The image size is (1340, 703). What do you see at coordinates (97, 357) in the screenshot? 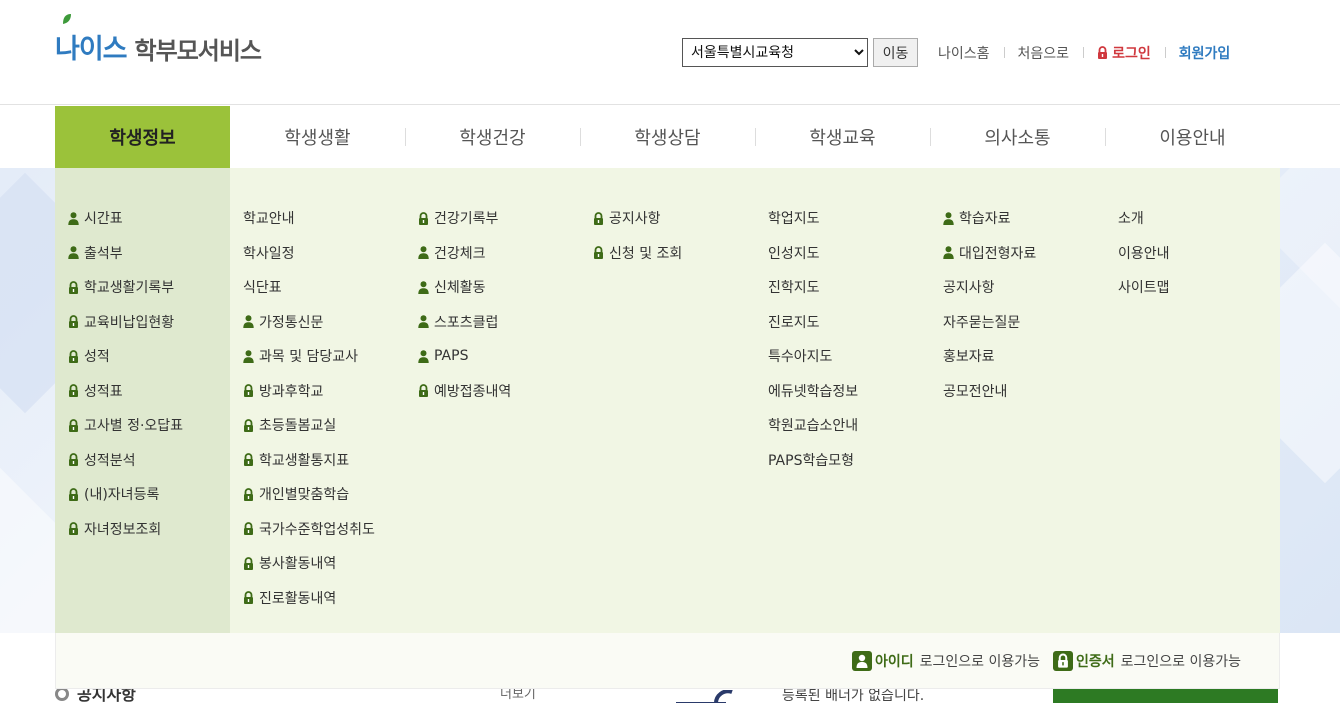
I see `menu-item-label: 성적` at bounding box center [97, 357].